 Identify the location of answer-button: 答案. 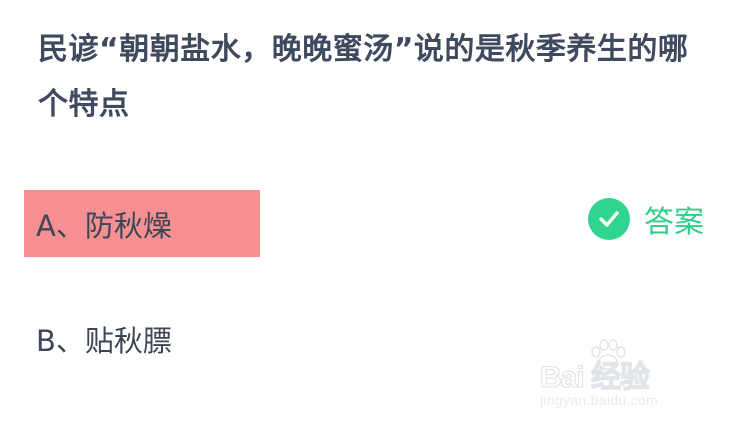
(646, 219).